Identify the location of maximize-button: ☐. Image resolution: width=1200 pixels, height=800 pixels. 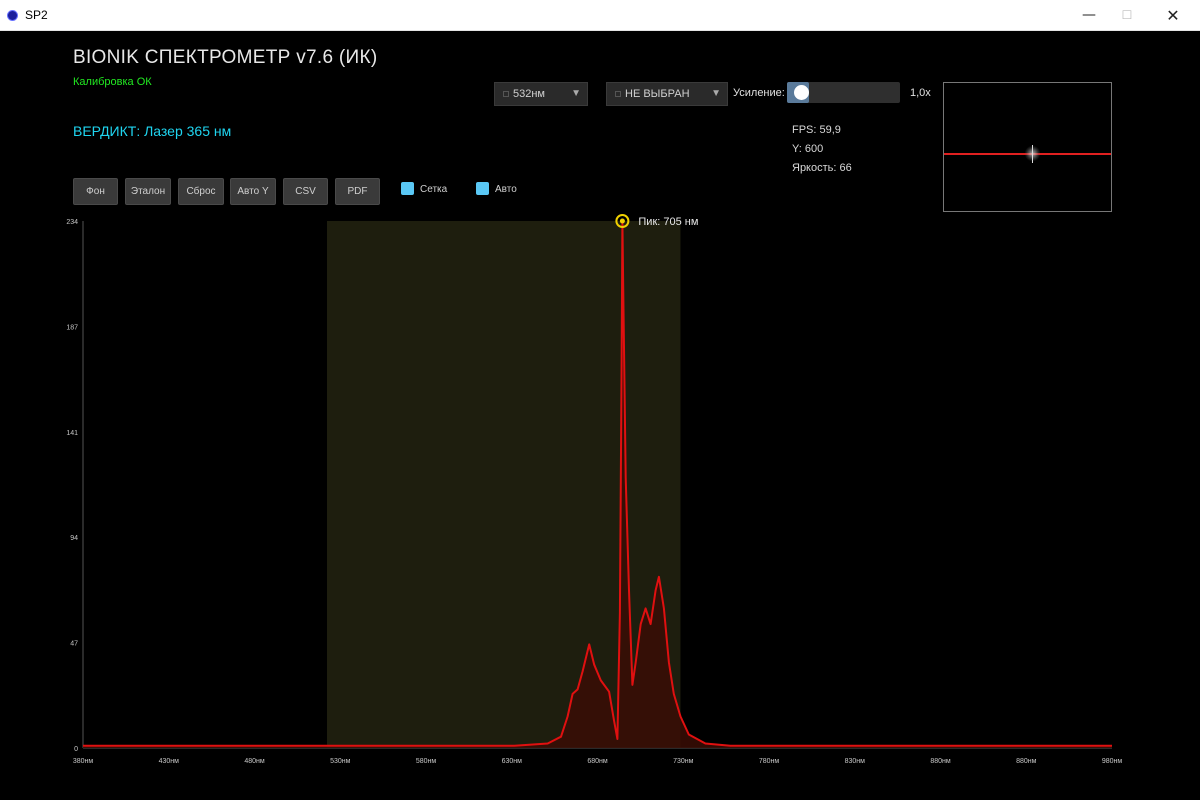
(1127, 15).